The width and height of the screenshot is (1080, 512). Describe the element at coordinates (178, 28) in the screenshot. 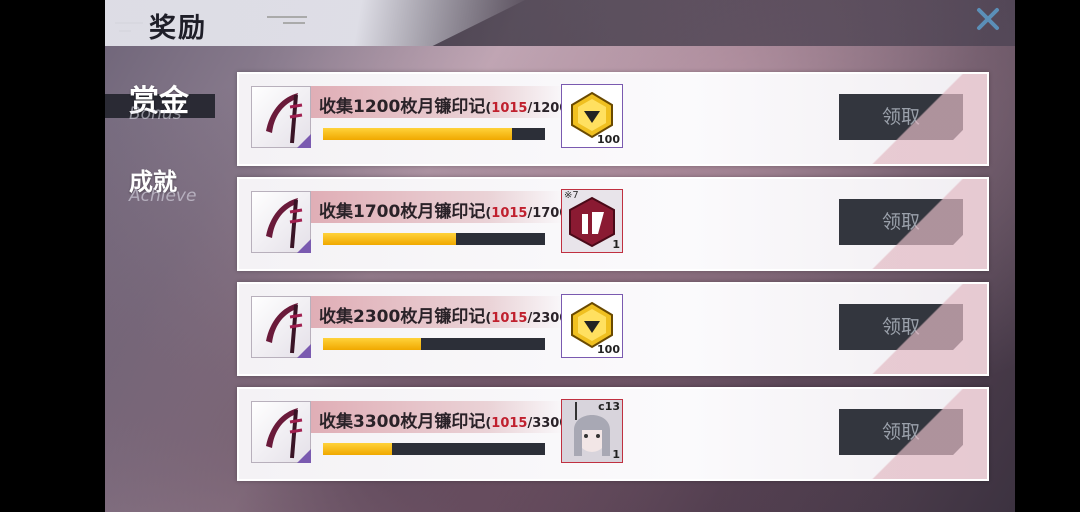

I see `page-title: 奖励` at that location.